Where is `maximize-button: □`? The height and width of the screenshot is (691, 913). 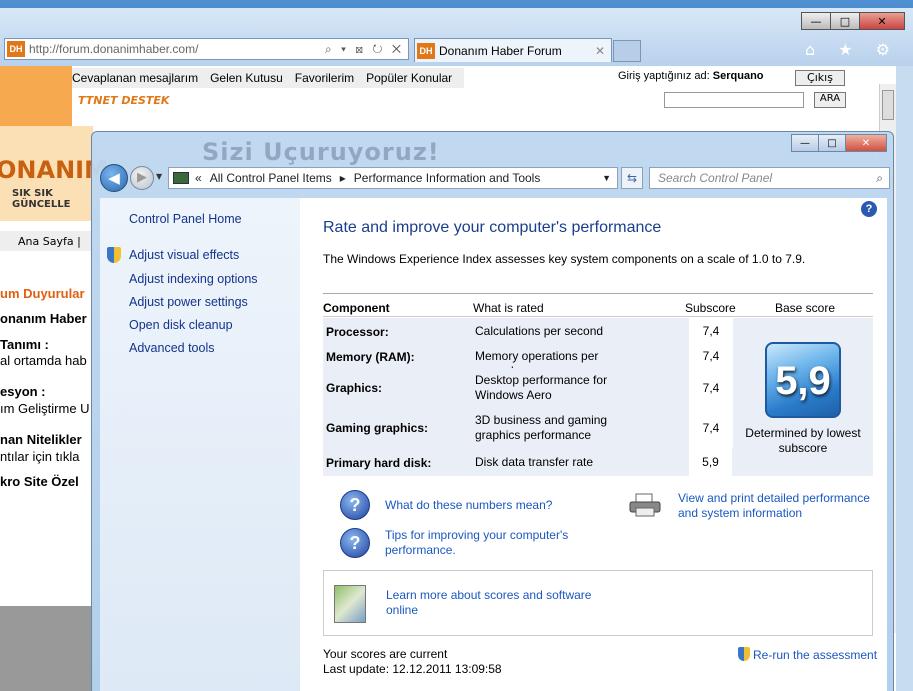 maximize-button: □ is located at coordinates (845, 21).